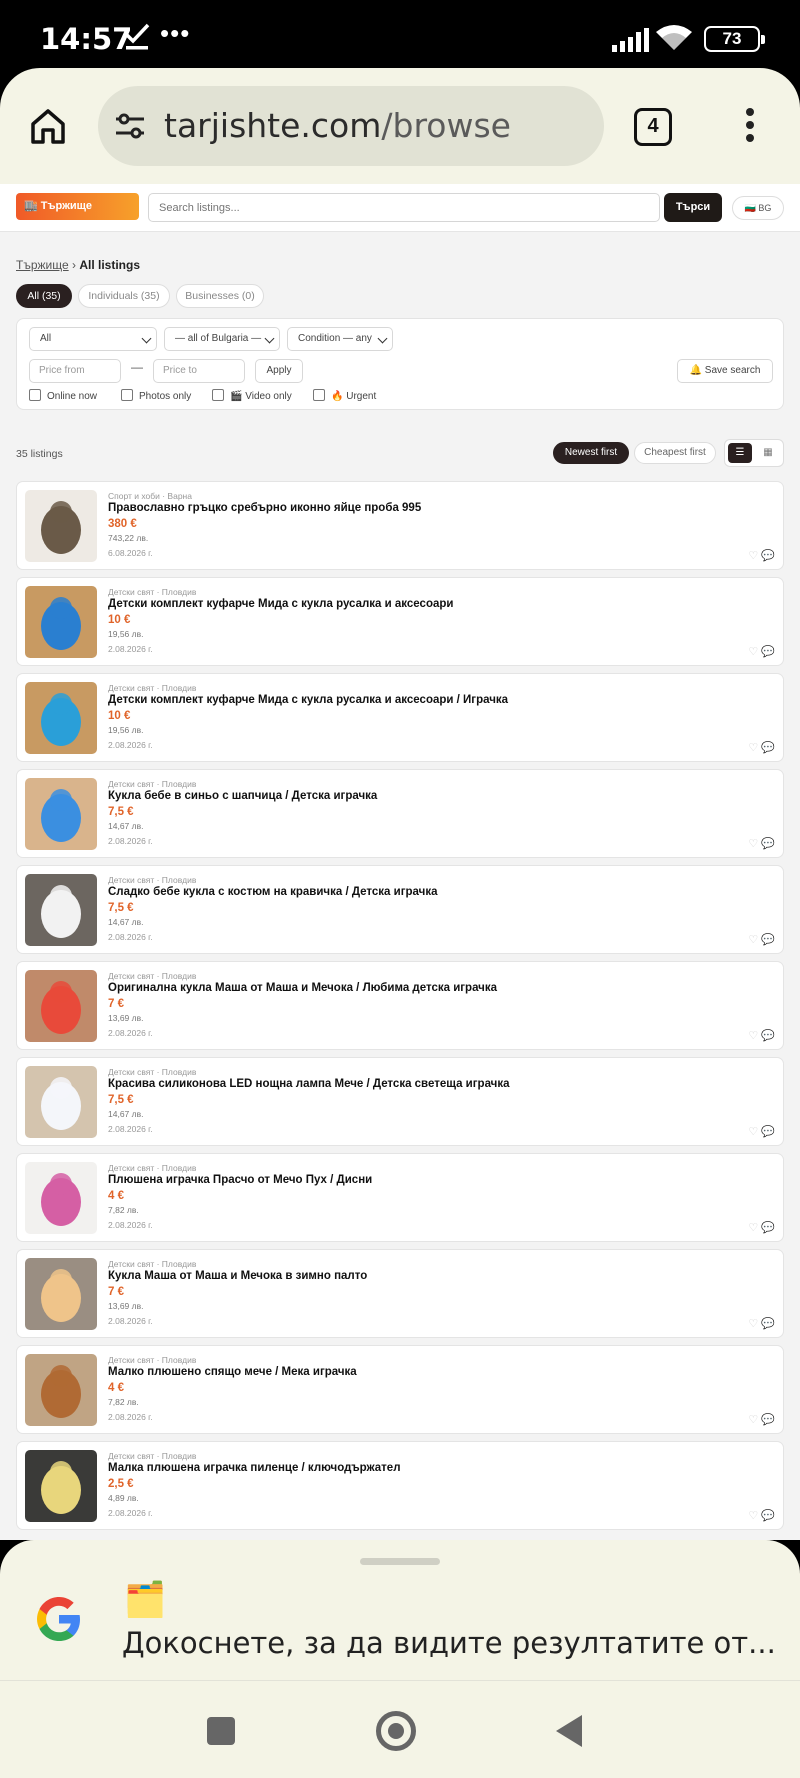  What do you see at coordinates (569, 1731) in the screenshot?
I see `back-button` at bounding box center [569, 1731].